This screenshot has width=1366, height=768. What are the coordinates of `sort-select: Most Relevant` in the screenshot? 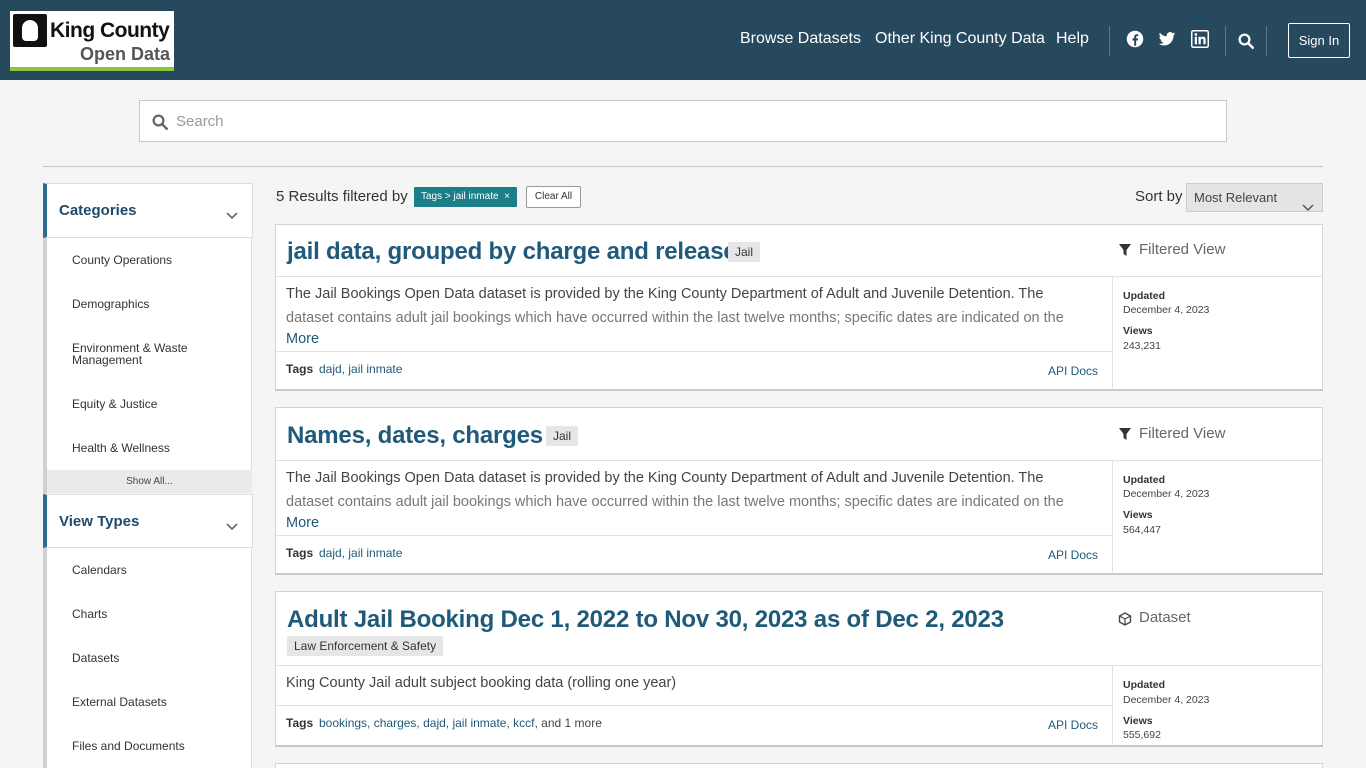 It's located at (1254, 197).